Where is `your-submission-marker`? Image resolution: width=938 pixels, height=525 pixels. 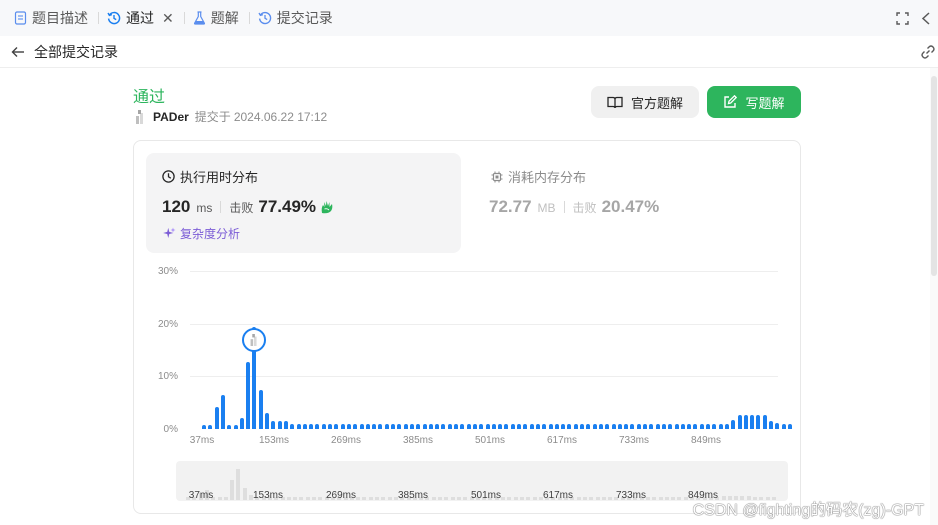 your-submission-marker is located at coordinates (254, 340).